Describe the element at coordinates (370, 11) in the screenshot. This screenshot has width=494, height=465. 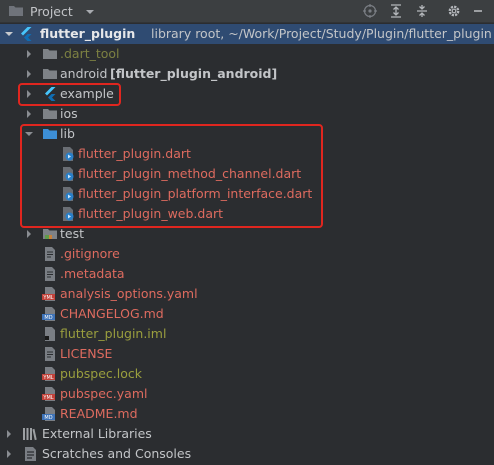
I see `target-icon` at that location.